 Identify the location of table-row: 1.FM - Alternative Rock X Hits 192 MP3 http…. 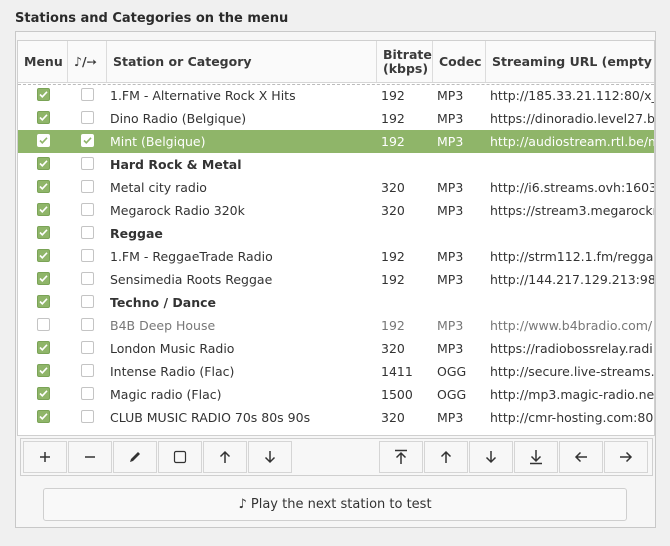
(336, 95).